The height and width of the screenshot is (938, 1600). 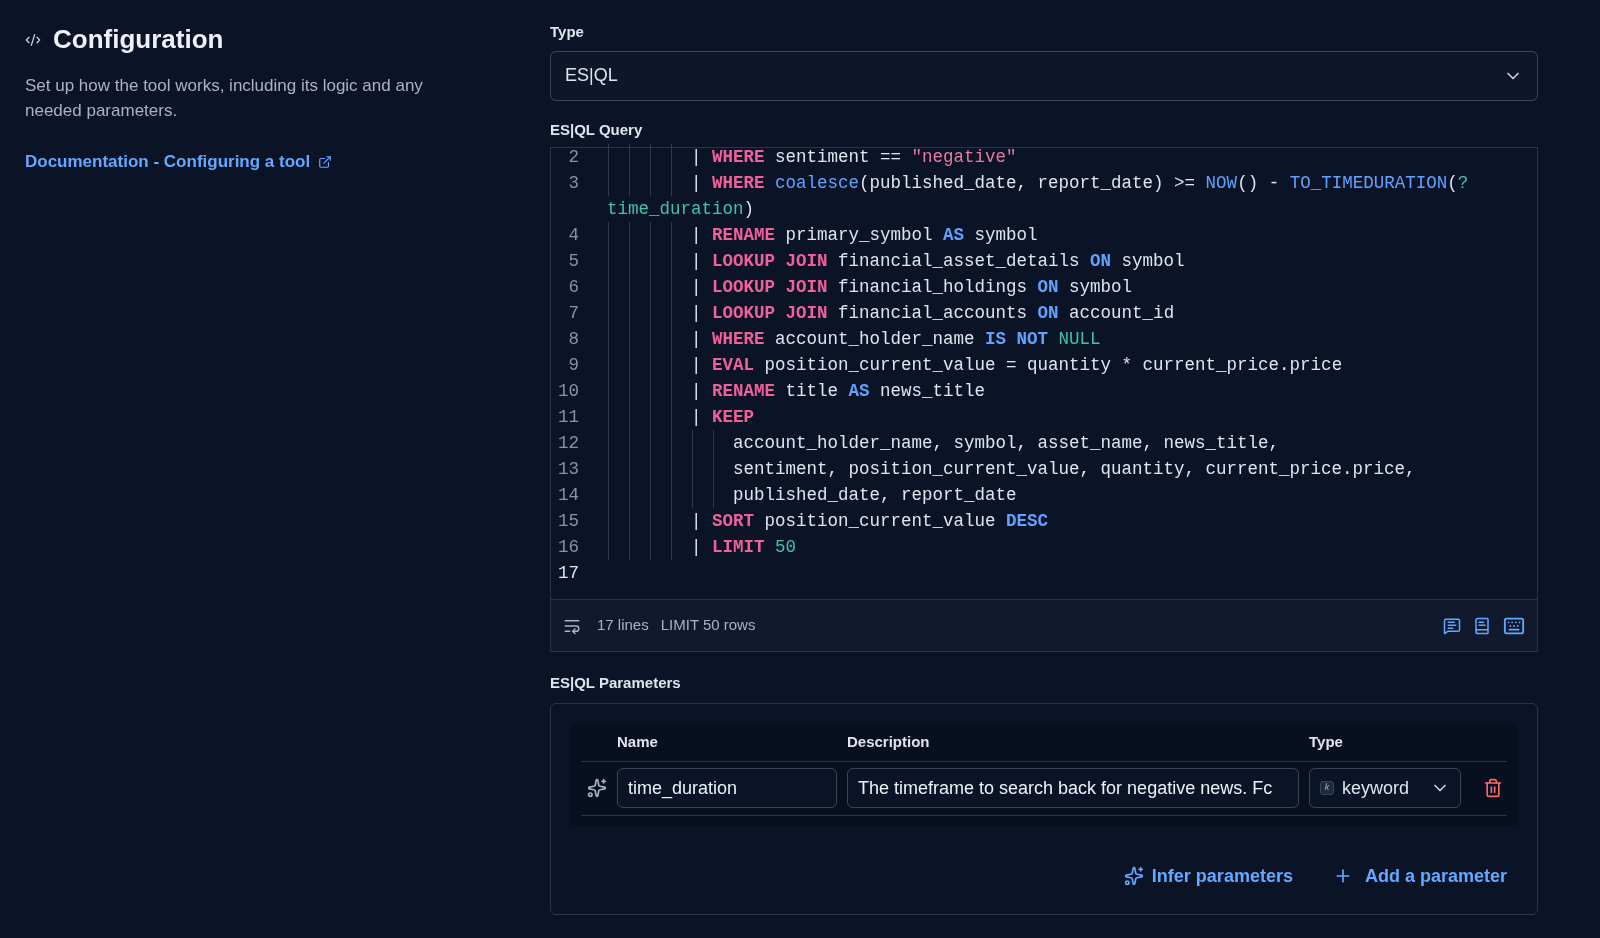 I want to click on code-text: | WHERE coalesce(published_date, report_date) >= NOW() - TO_TIMEDURATION(?, so click(x=1080, y=183).